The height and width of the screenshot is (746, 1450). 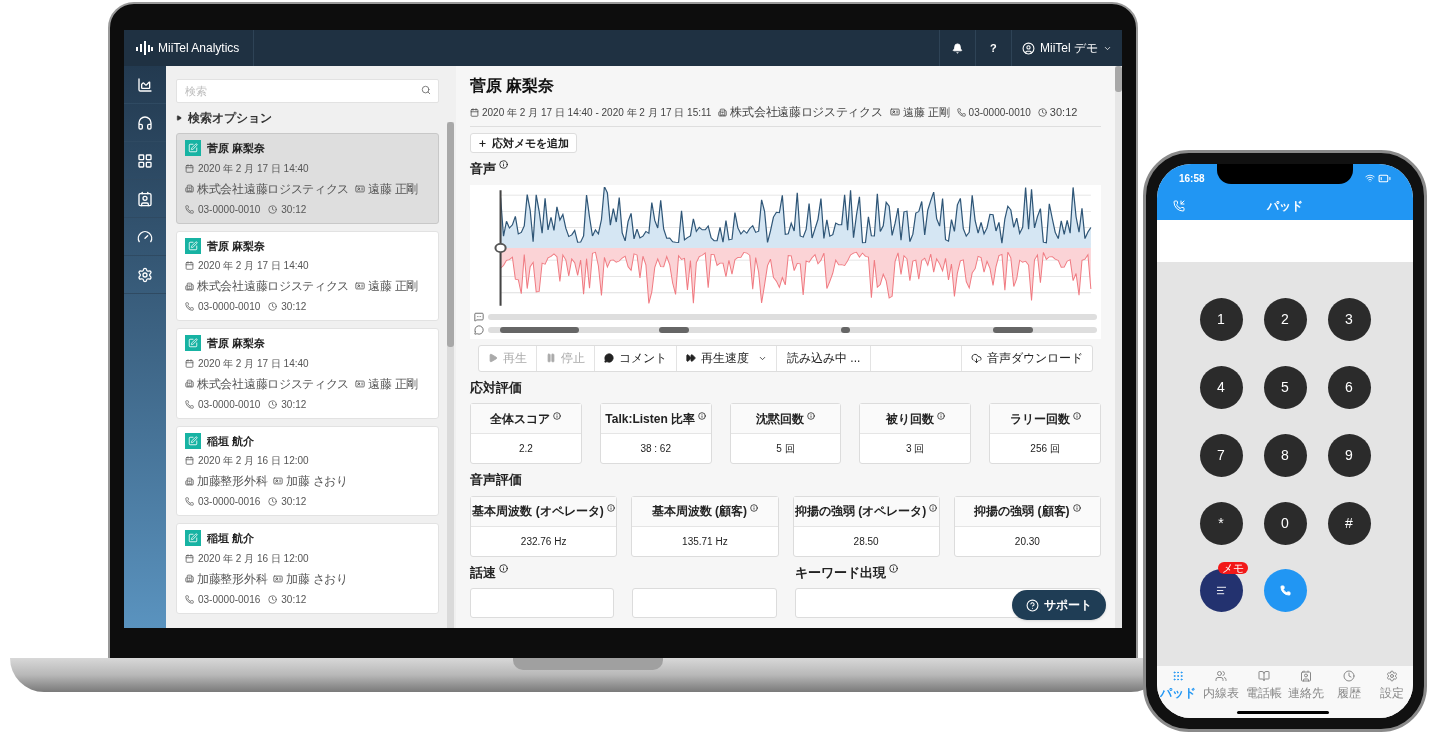 What do you see at coordinates (538, 511) in the screenshot?
I see `metric-label: 基本周波数 (オペレータ)` at bounding box center [538, 511].